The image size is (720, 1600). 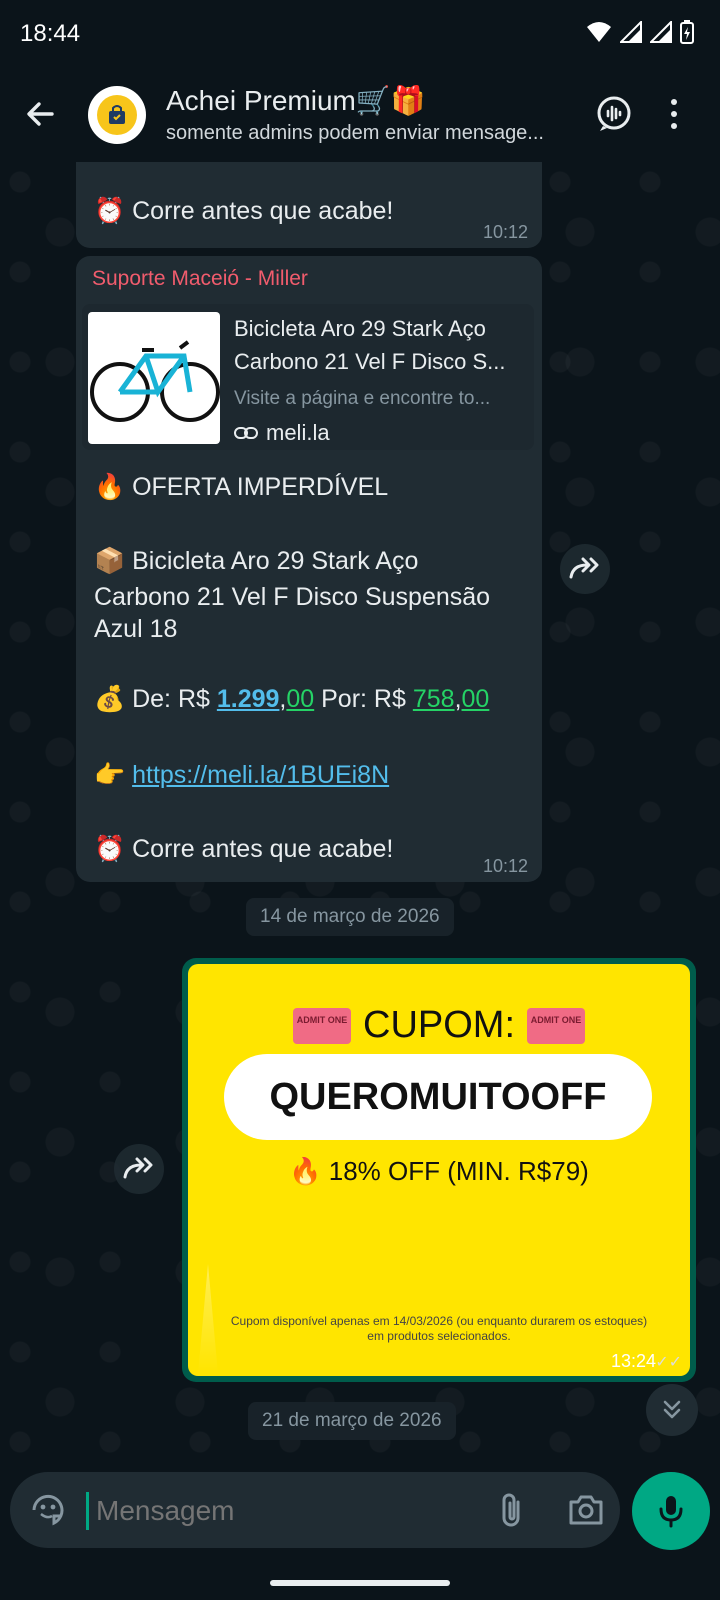 What do you see at coordinates (352, 1421) in the screenshot?
I see `date-divider: 21 de março de 2026` at bounding box center [352, 1421].